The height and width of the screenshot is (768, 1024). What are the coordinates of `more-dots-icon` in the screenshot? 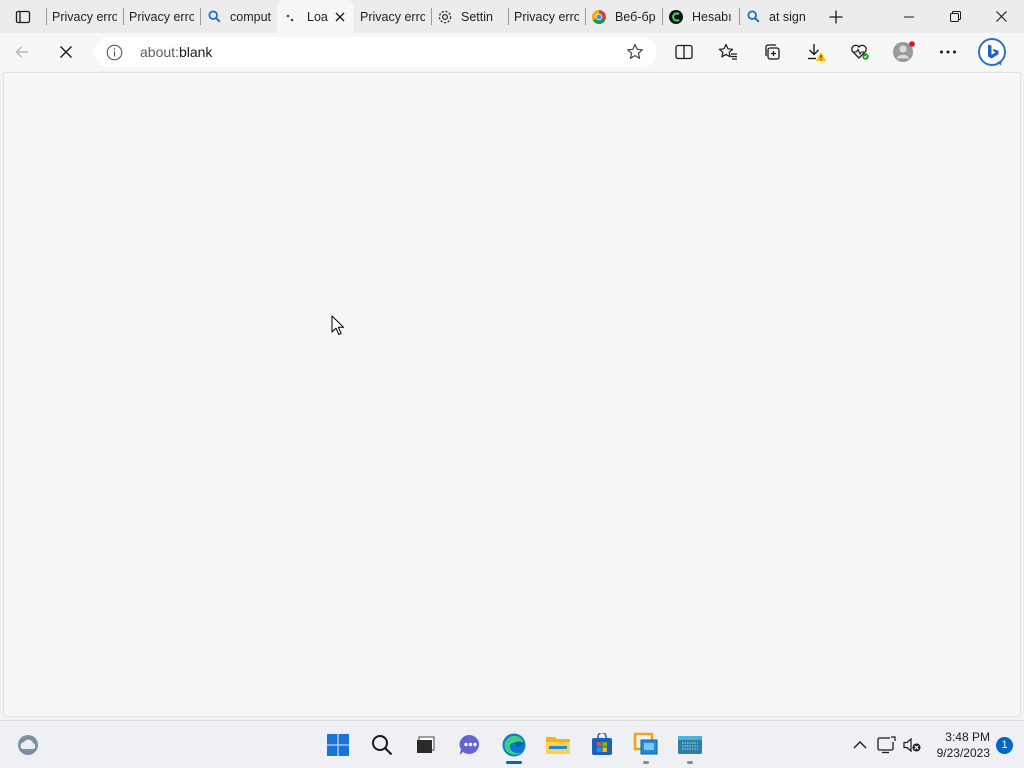 It's located at (948, 52).